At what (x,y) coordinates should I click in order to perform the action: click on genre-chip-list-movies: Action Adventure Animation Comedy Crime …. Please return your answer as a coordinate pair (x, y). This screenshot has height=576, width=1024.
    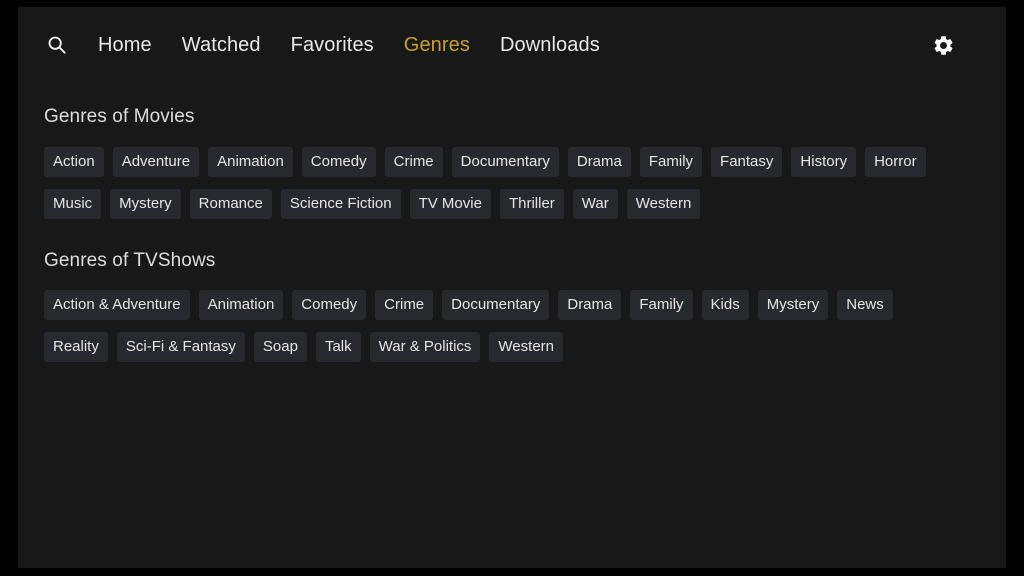
    Looking at the image, I should click on (496, 183).